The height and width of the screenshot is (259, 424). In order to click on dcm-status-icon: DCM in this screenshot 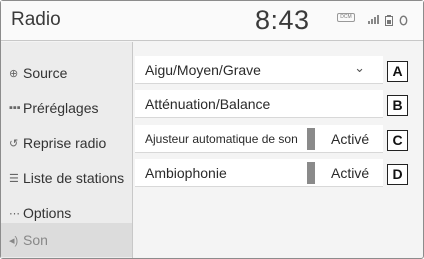, I will do `click(346, 17)`.